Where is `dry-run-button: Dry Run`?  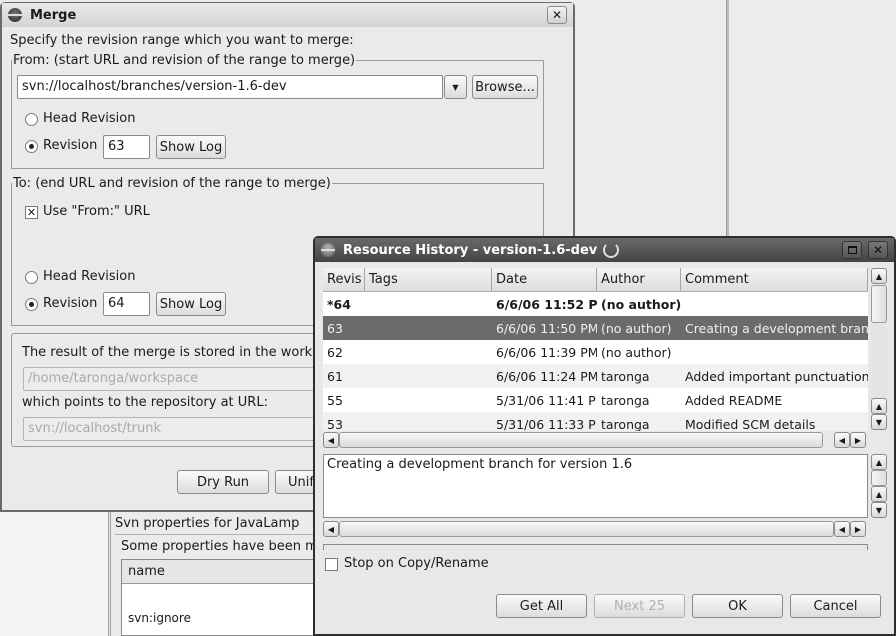
dry-run-button: Dry Run is located at coordinates (223, 482).